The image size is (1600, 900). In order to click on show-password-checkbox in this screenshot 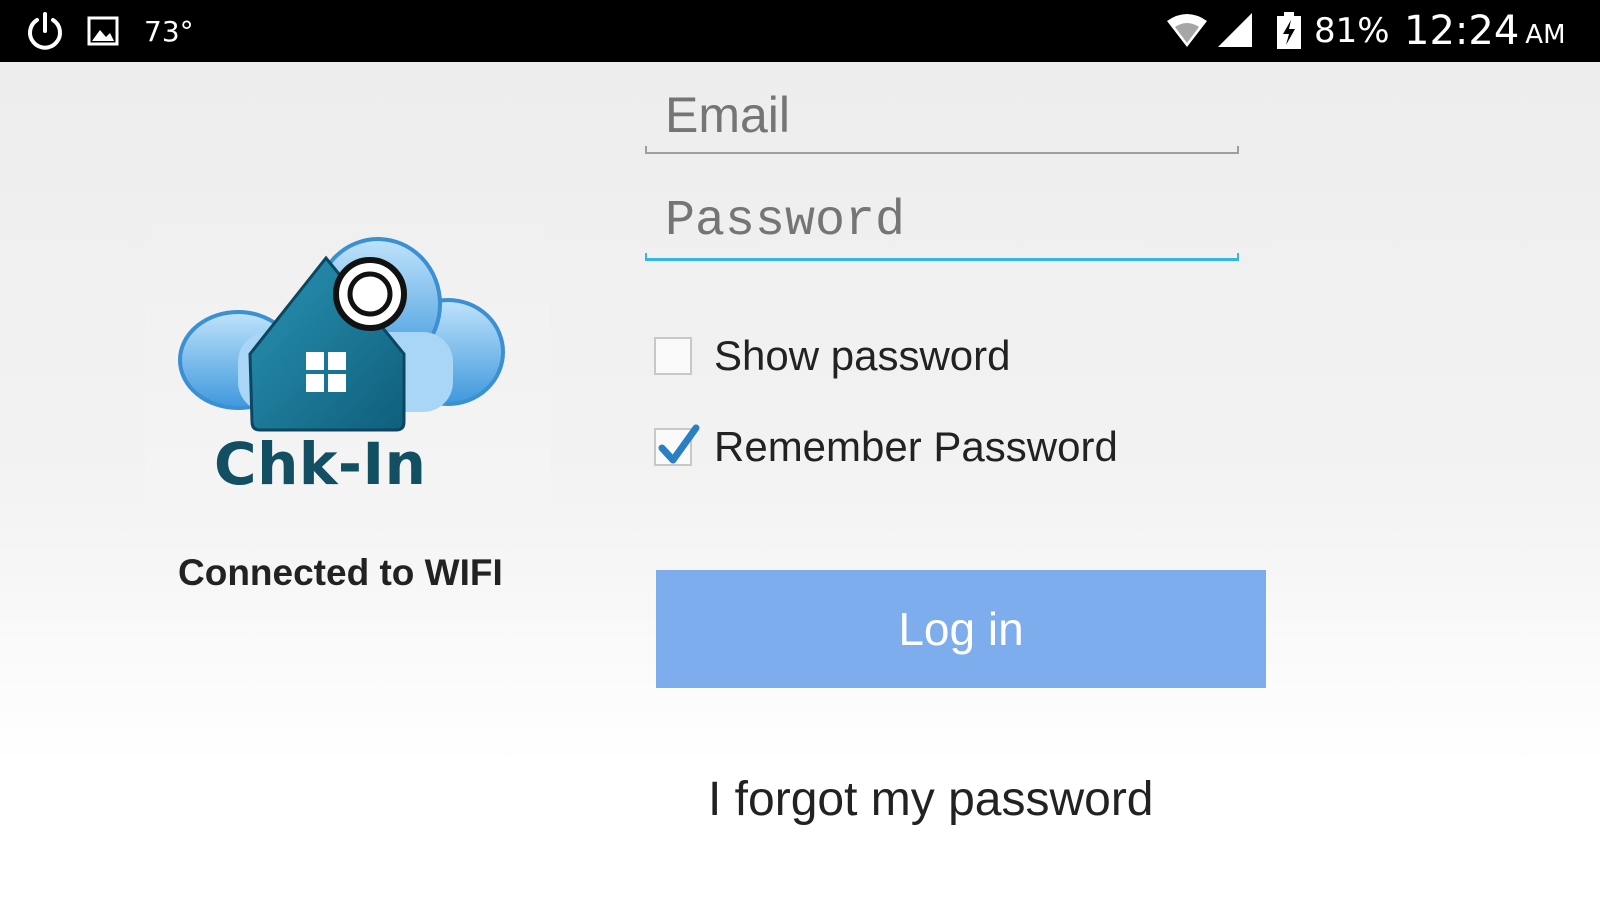, I will do `click(673, 356)`.